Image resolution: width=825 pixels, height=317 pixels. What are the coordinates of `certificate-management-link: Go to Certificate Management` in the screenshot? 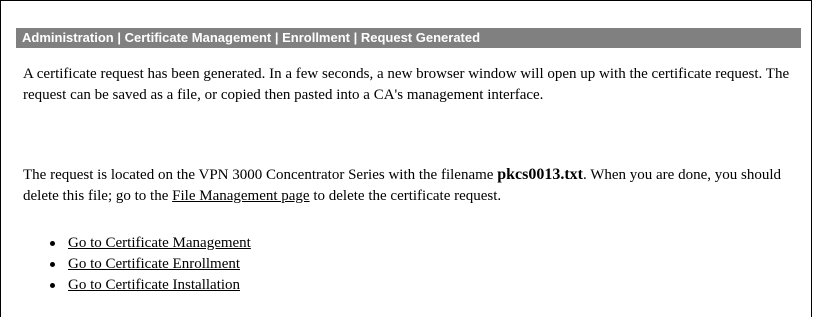 It's located at (159, 243).